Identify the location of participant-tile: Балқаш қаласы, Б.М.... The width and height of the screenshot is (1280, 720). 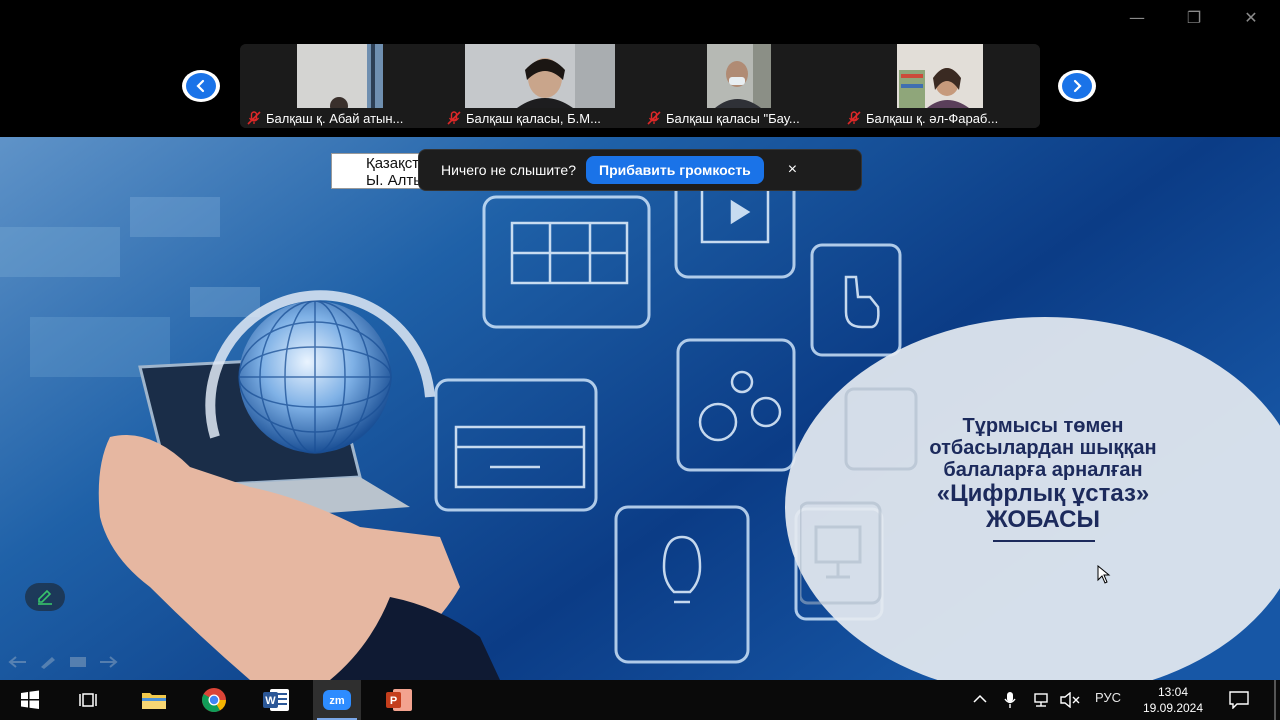
(540, 86).